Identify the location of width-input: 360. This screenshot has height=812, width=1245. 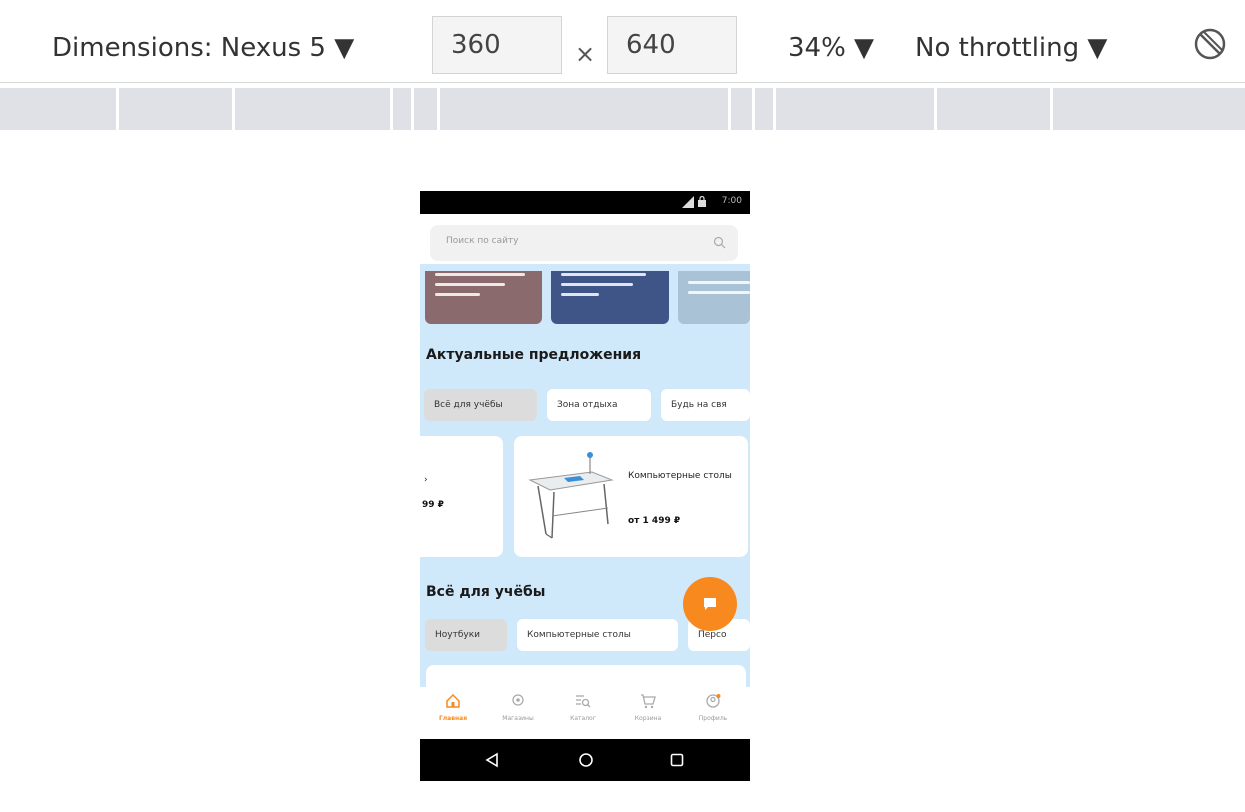
(497, 45).